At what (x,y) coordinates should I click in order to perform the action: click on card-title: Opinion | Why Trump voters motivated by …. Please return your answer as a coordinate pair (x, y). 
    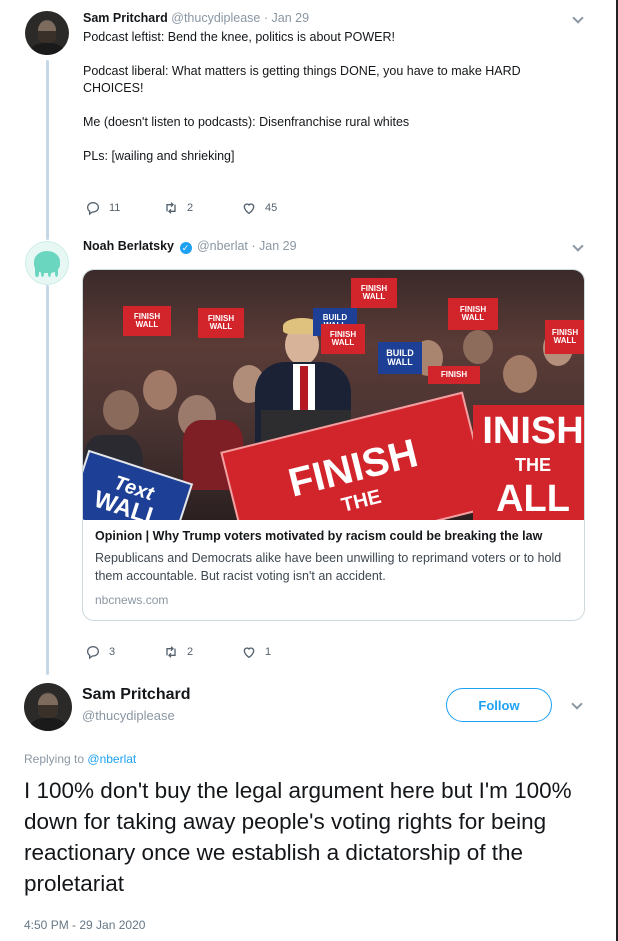
    Looking at the image, I should click on (335, 536).